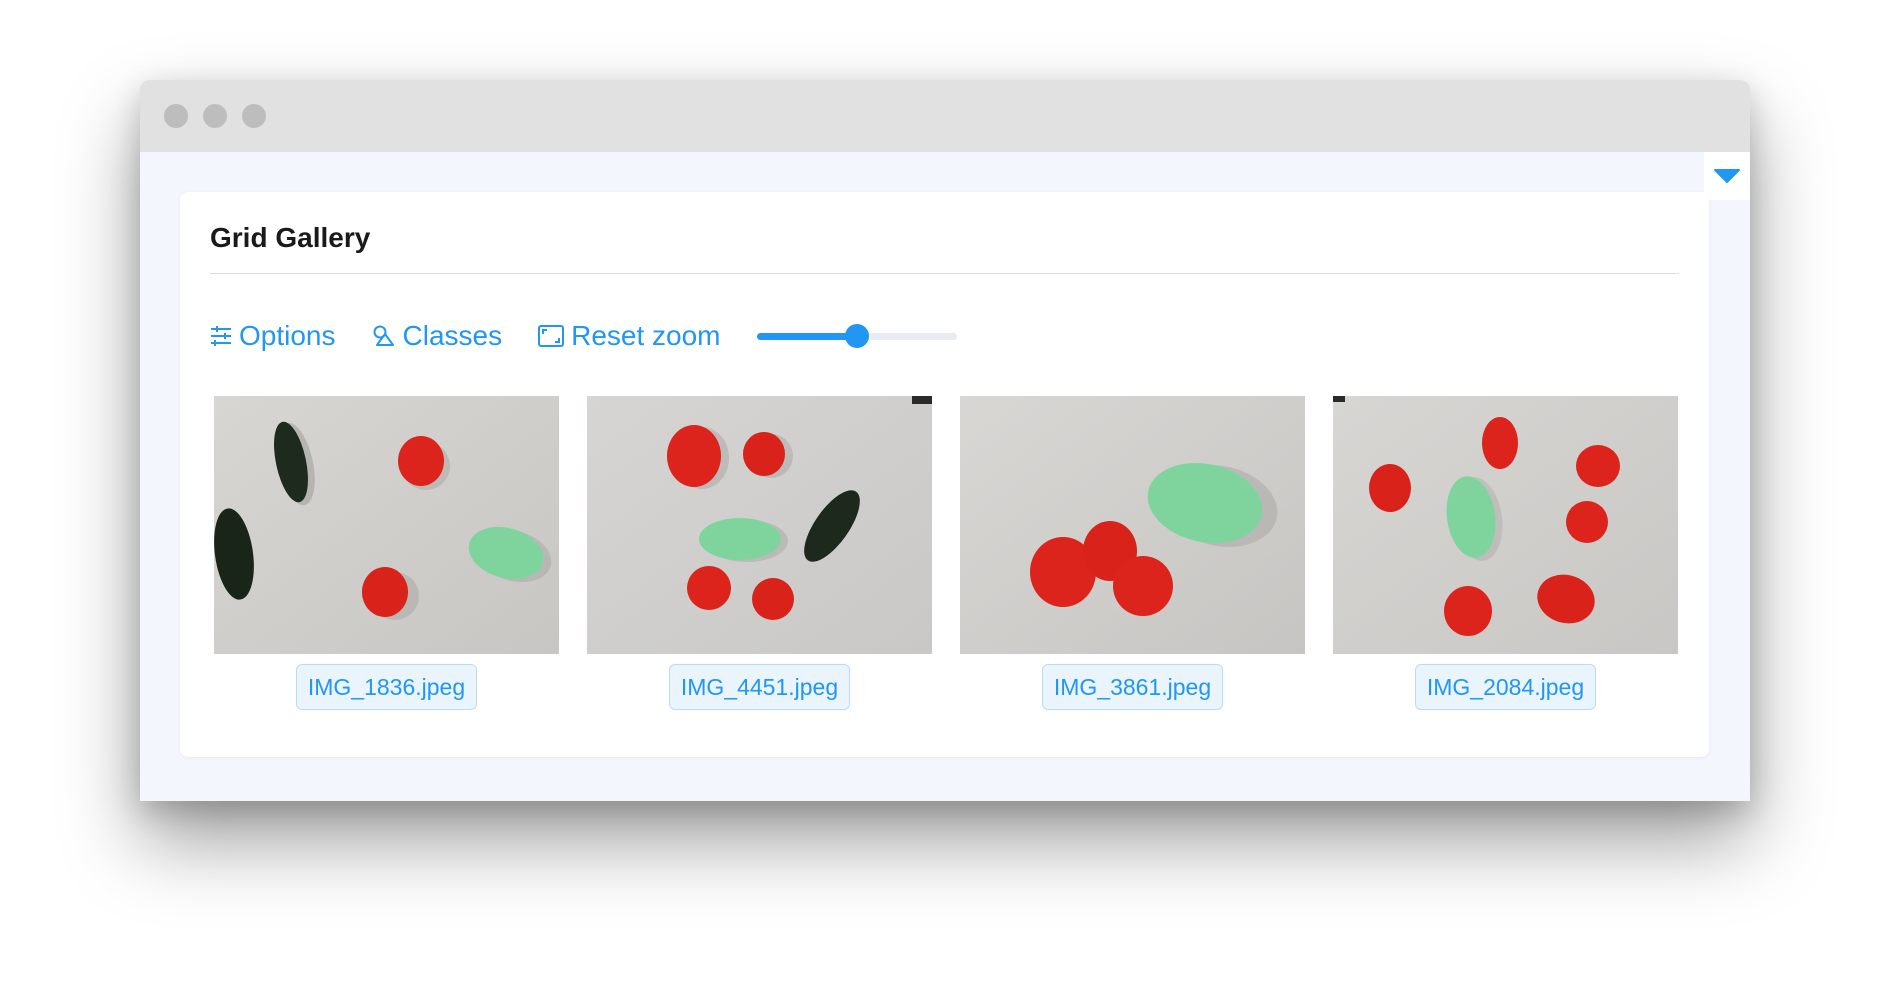 This screenshot has height=1002, width=1890. Describe the element at coordinates (290, 237) in the screenshot. I see `card-title: Grid Gallery` at that location.